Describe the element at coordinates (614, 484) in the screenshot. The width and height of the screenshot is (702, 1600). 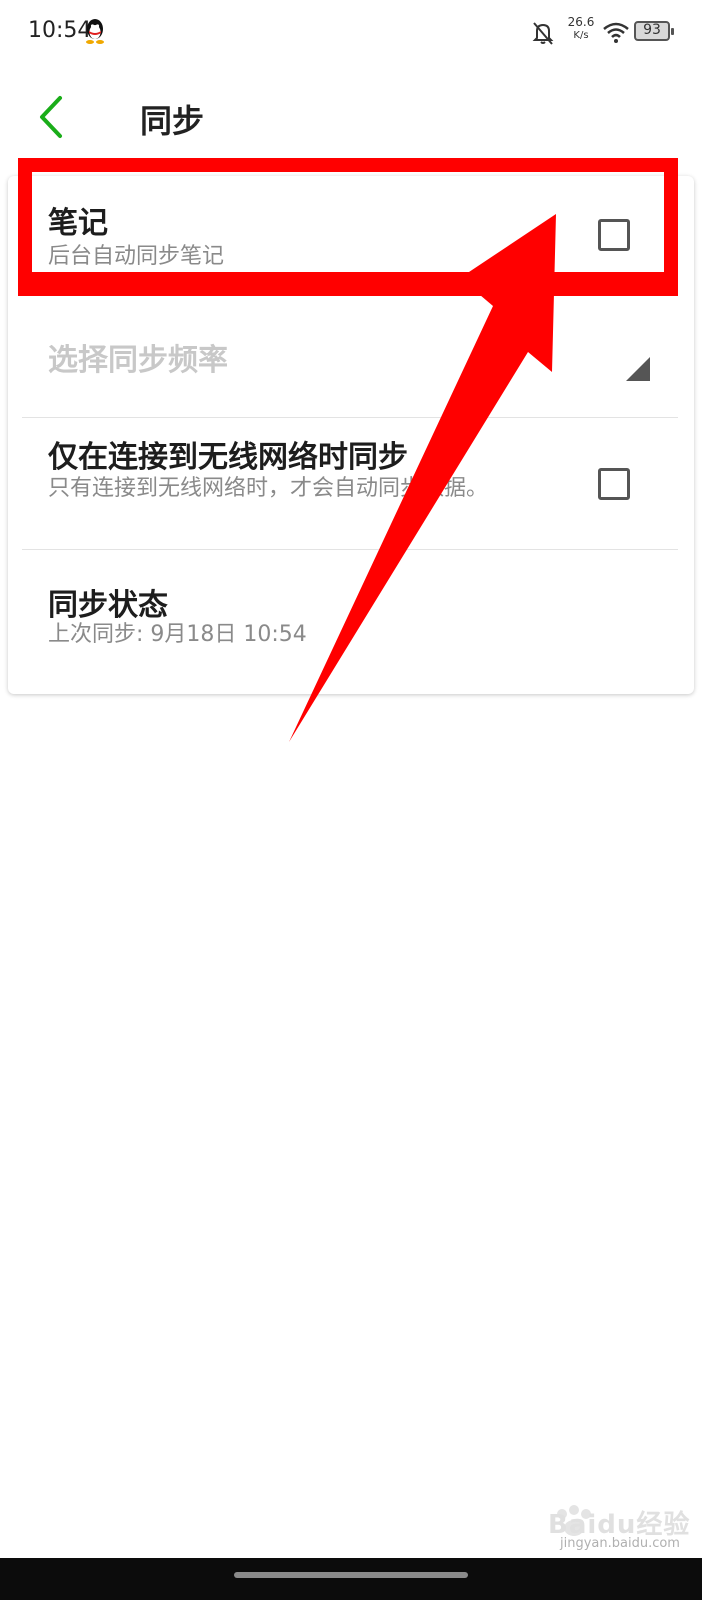
I see `wifi-only-checkbox` at that location.